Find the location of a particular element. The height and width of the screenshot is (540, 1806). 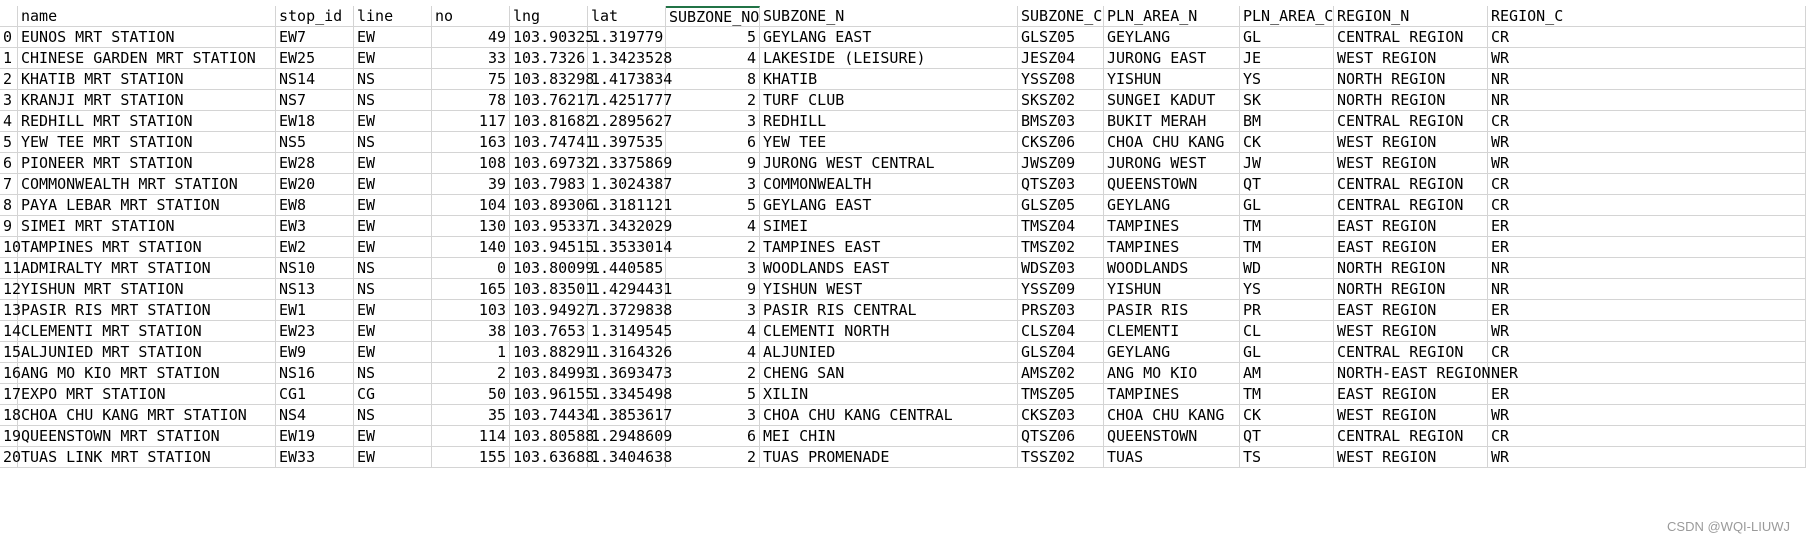

table-cell: 103.74434 is located at coordinates (552, 415).